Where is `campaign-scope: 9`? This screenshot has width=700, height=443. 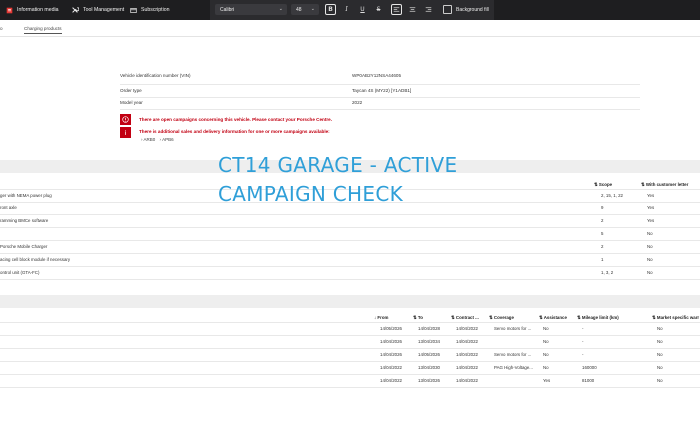 campaign-scope: 9 is located at coordinates (602, 207).